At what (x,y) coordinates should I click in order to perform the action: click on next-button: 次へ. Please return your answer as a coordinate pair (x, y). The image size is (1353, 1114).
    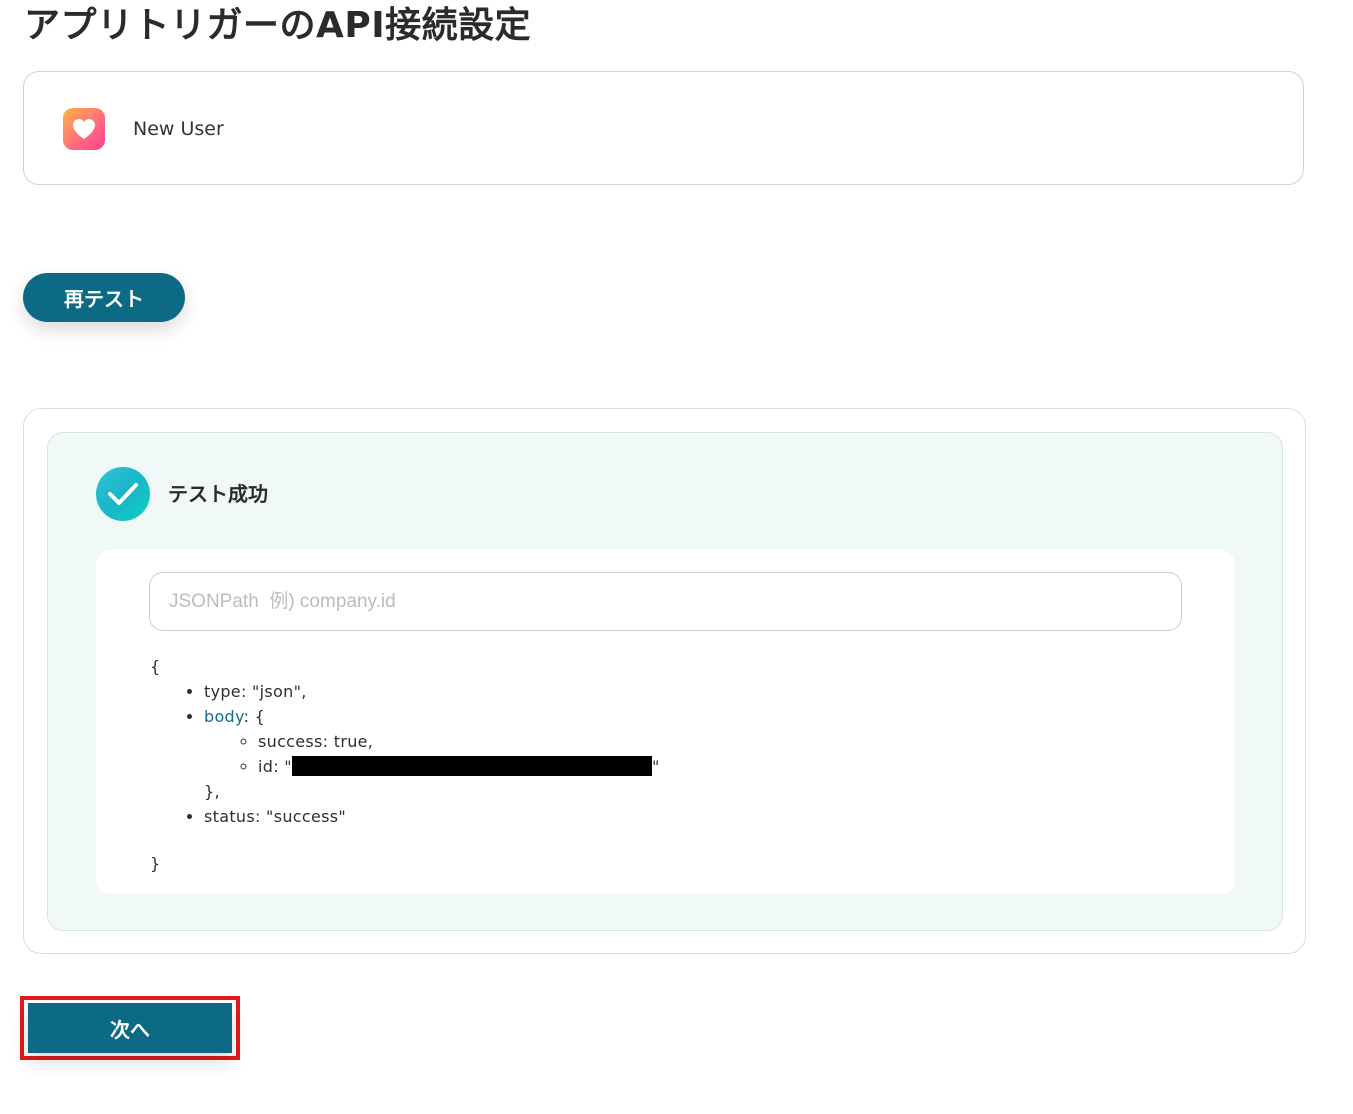
    Looking at the image, I should click on (130, 1028).